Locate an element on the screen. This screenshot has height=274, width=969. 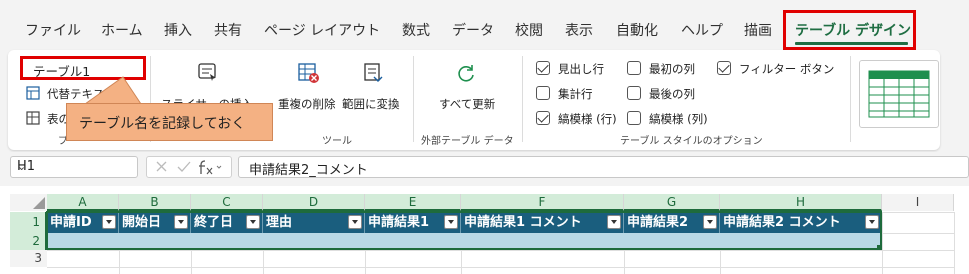
style-options-group-label: テーブル スタイルのオプション is located at coordinates (691, 141).